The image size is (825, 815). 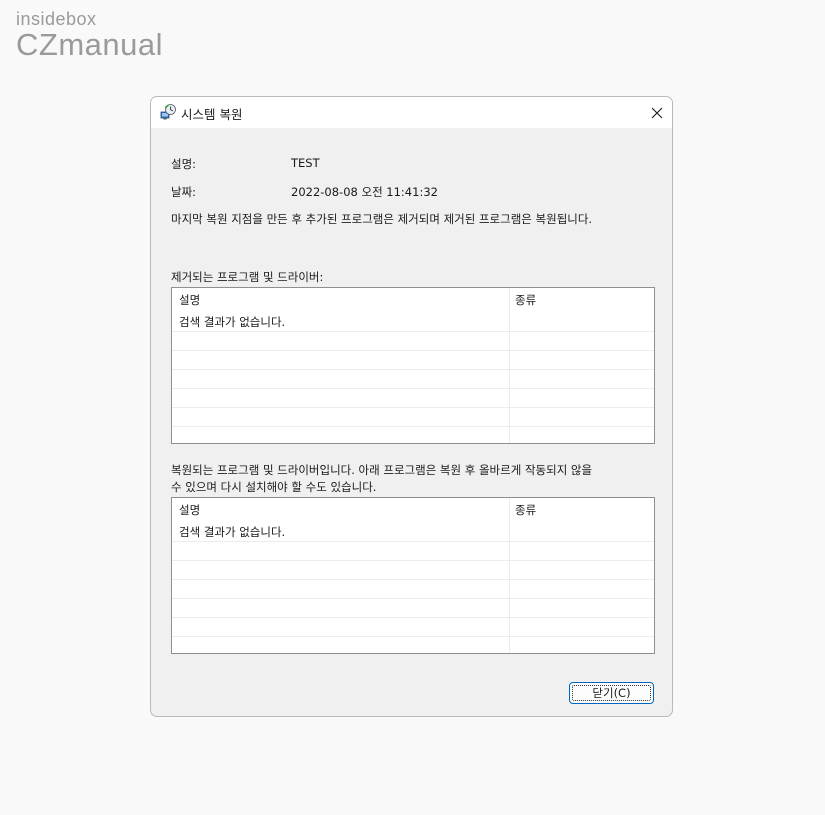 I want to click on restored-programs-list: 설명 종류 검색 결과가 없습니다., so click(x=413, y=575).